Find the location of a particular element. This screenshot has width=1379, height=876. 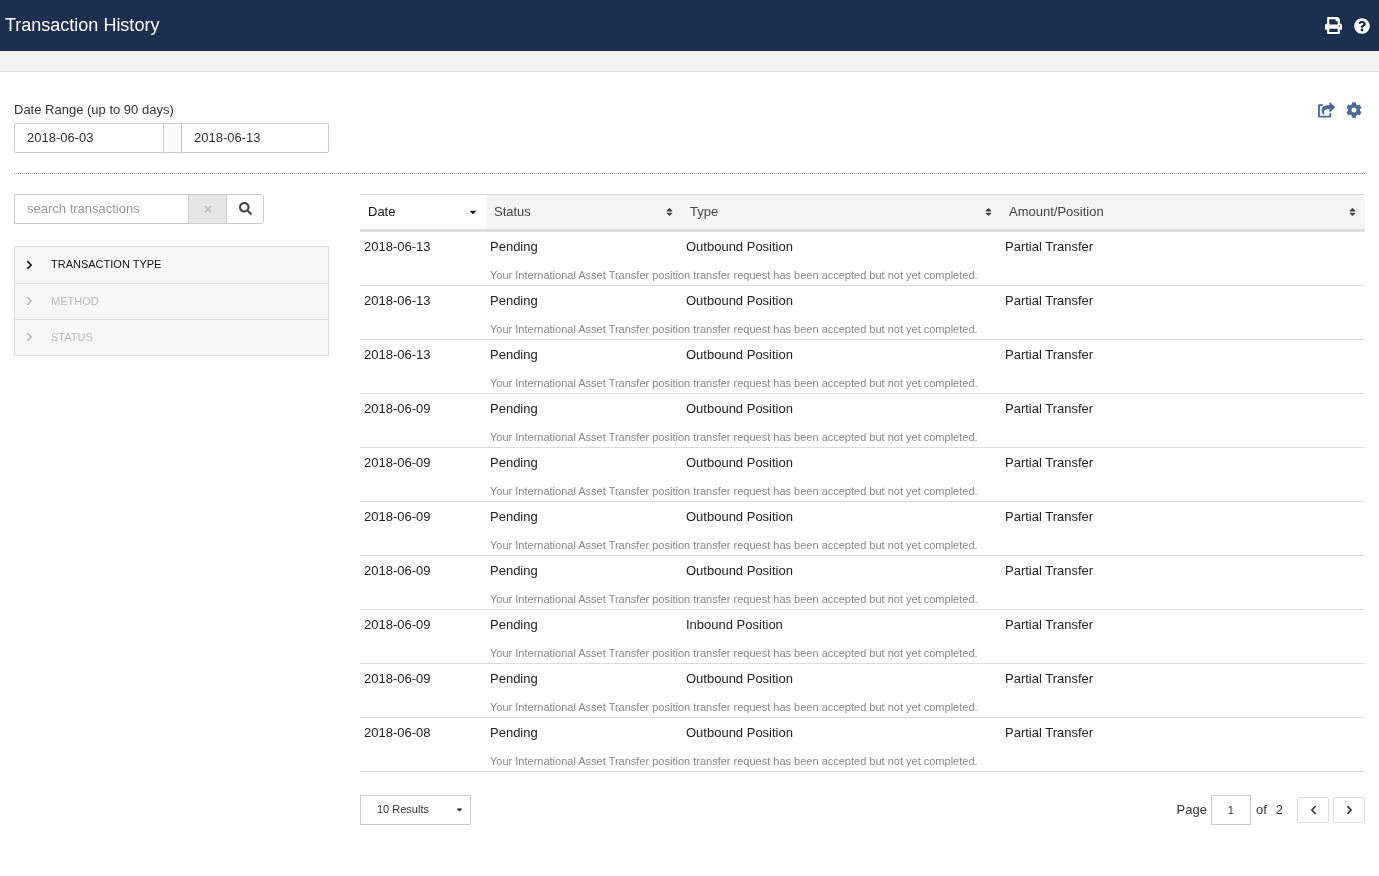

page-field: 1 is located at coordinates (1230, 809).